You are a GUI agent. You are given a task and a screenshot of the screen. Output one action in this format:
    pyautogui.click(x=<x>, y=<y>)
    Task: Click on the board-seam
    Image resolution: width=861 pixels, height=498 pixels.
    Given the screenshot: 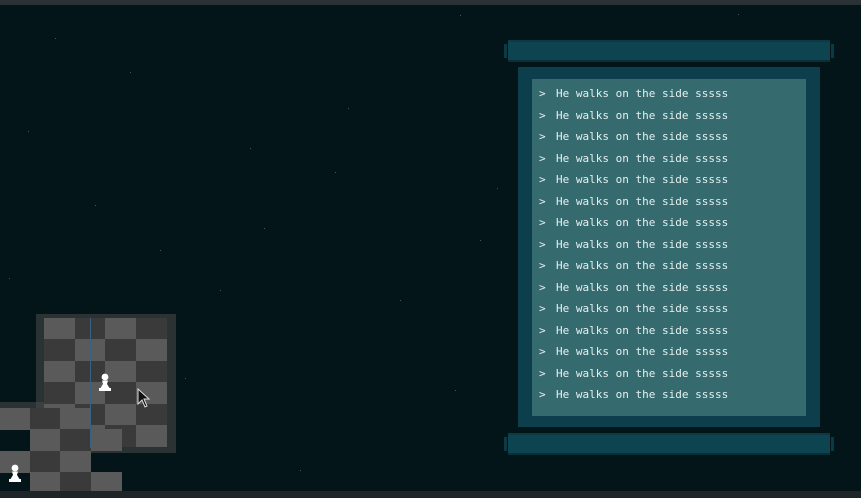 What is the action you would take?
    pyautogui.click(x=90, y=383)
    